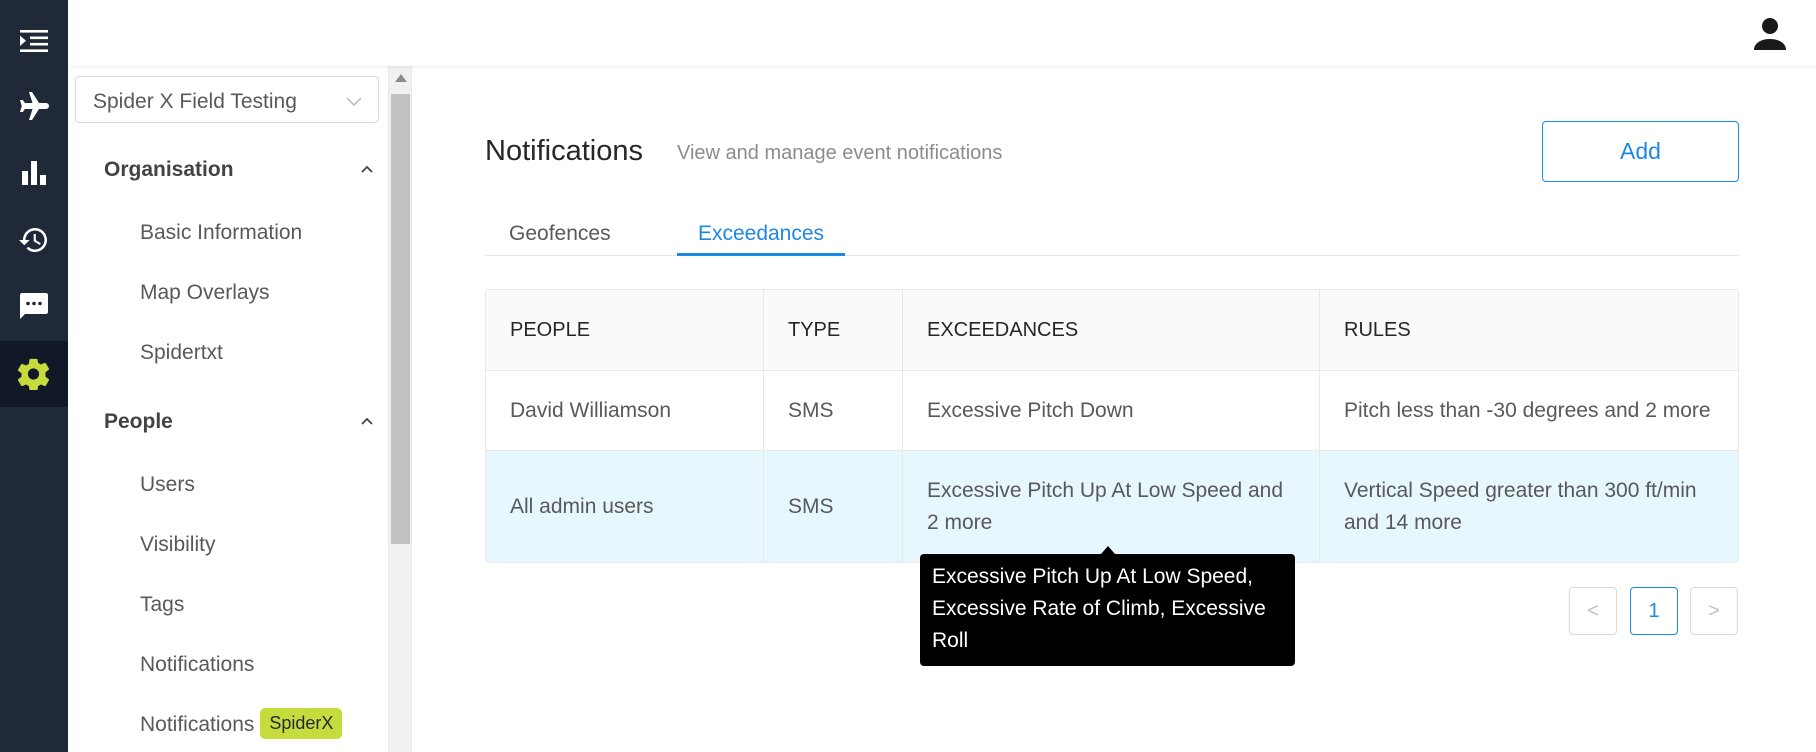  I want to click on gear-icon, so click(34, 374).